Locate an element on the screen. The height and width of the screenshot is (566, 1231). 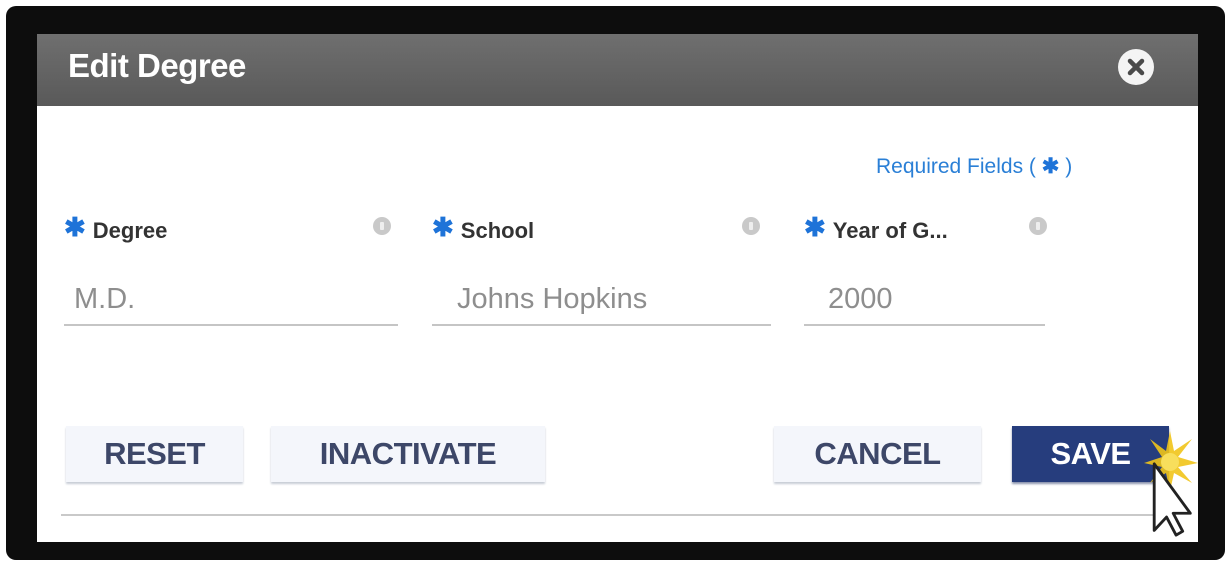
click-burst-icon is located at coordinates (1171, 461).